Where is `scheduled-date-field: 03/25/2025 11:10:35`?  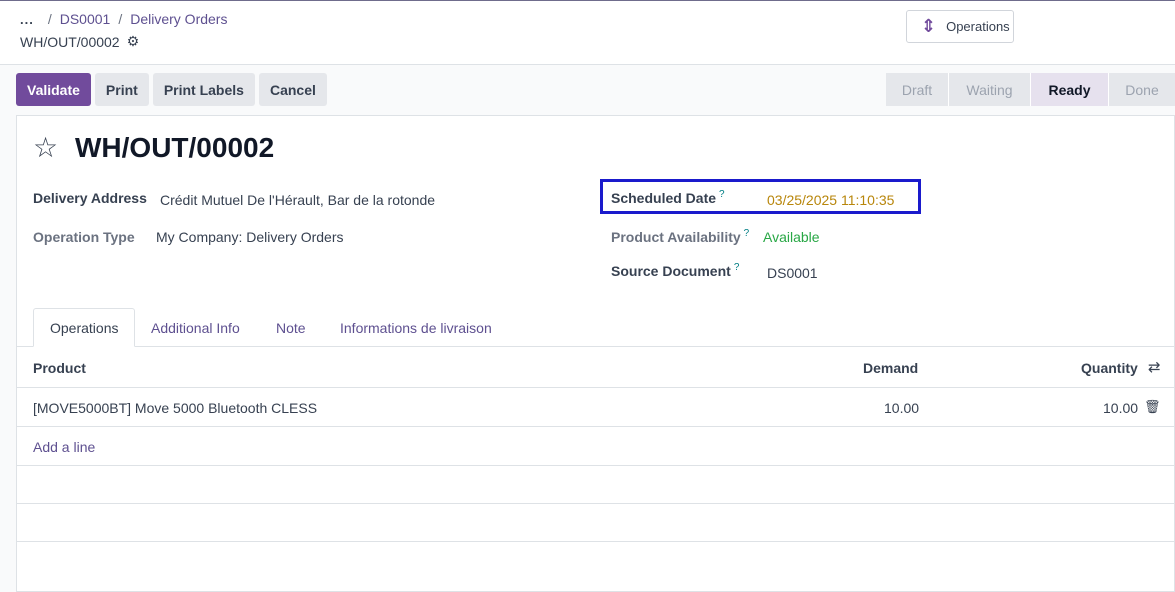 scheduled-date-field: 03/25/2025 11:10:35 is located at coordinates (830, 200).